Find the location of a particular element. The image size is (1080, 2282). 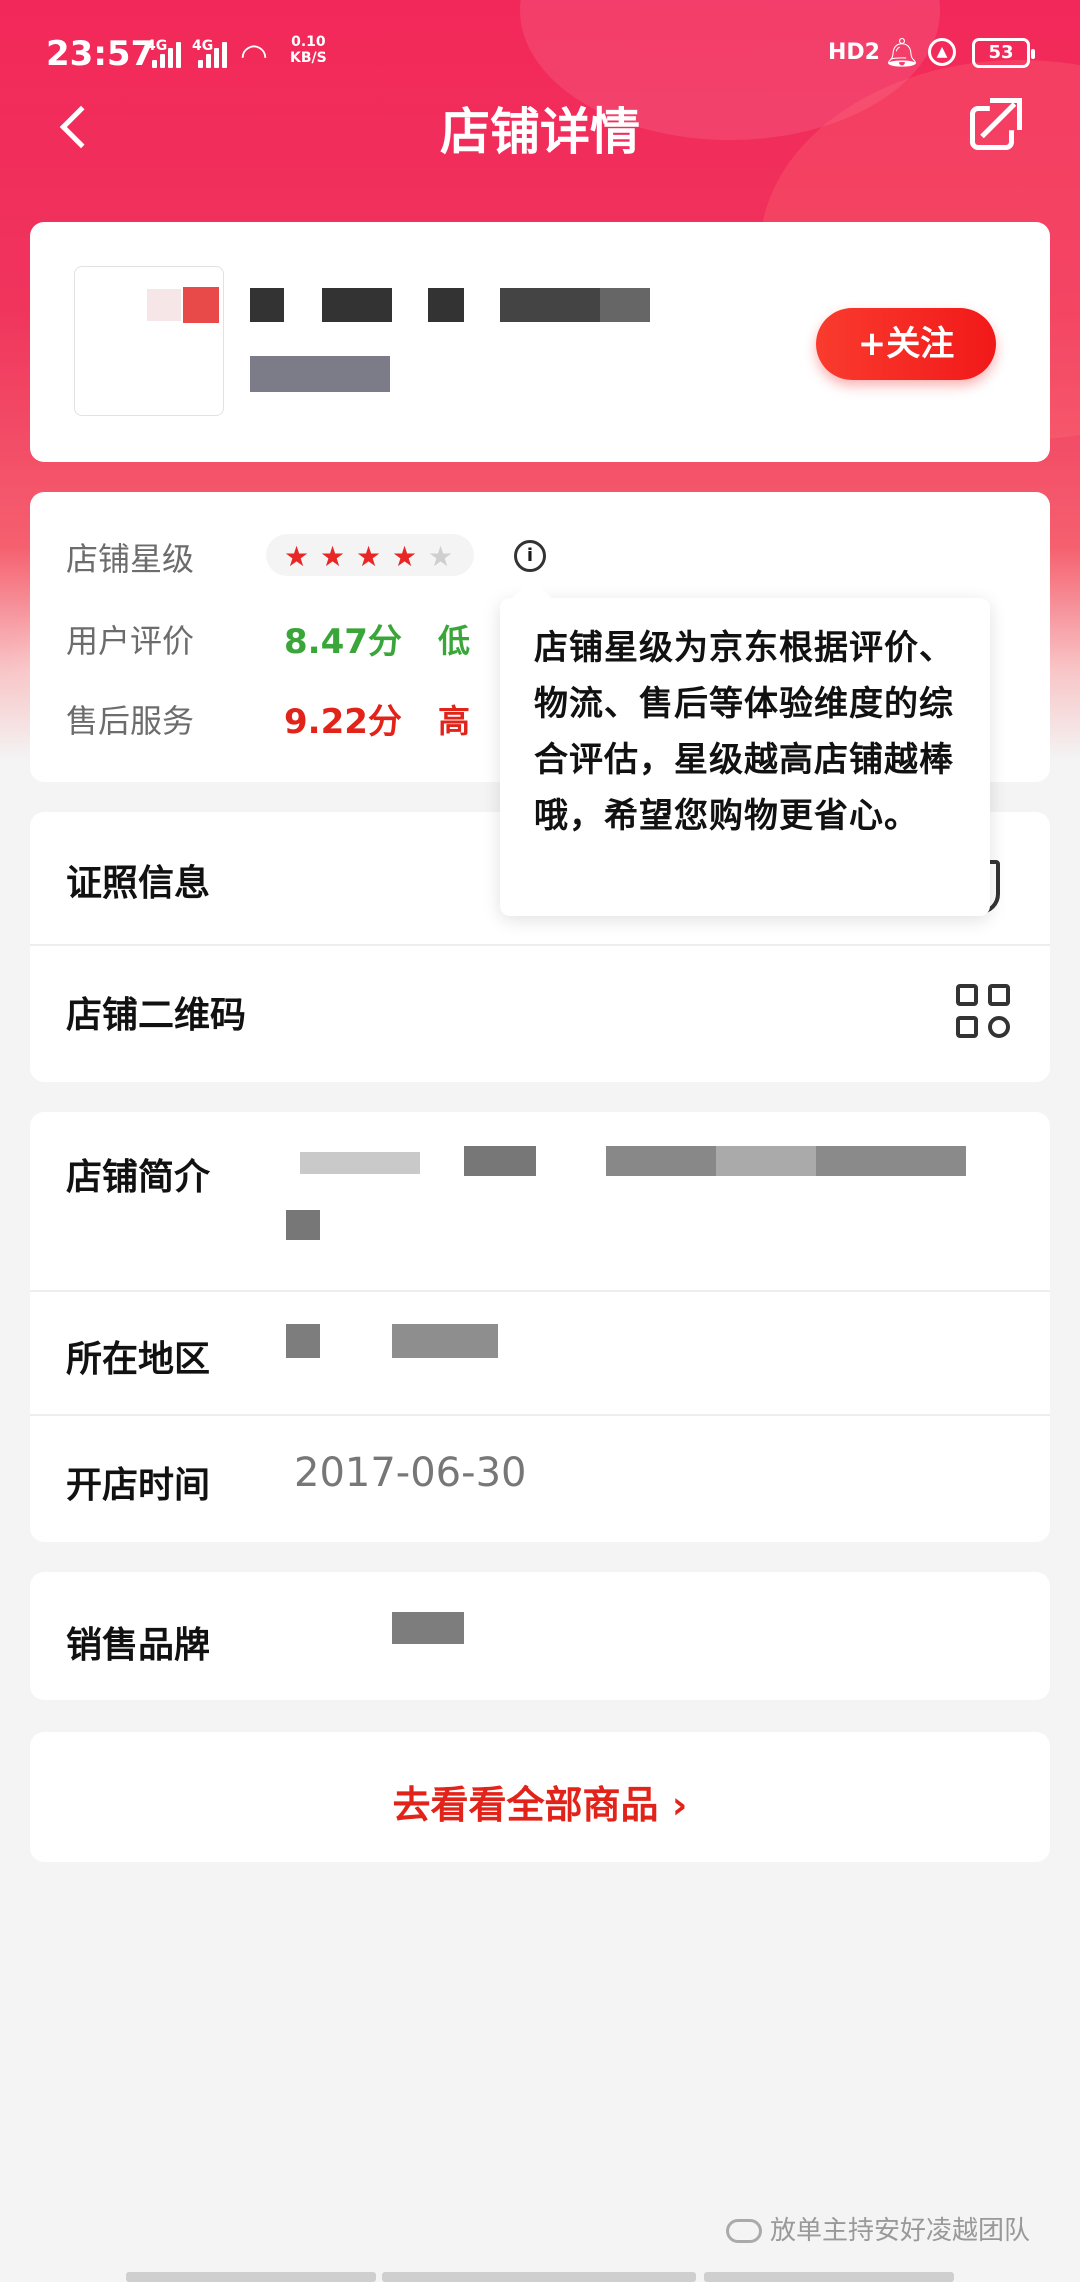

brand-card: 销售品牌 is located at coordinates (540, 1636).